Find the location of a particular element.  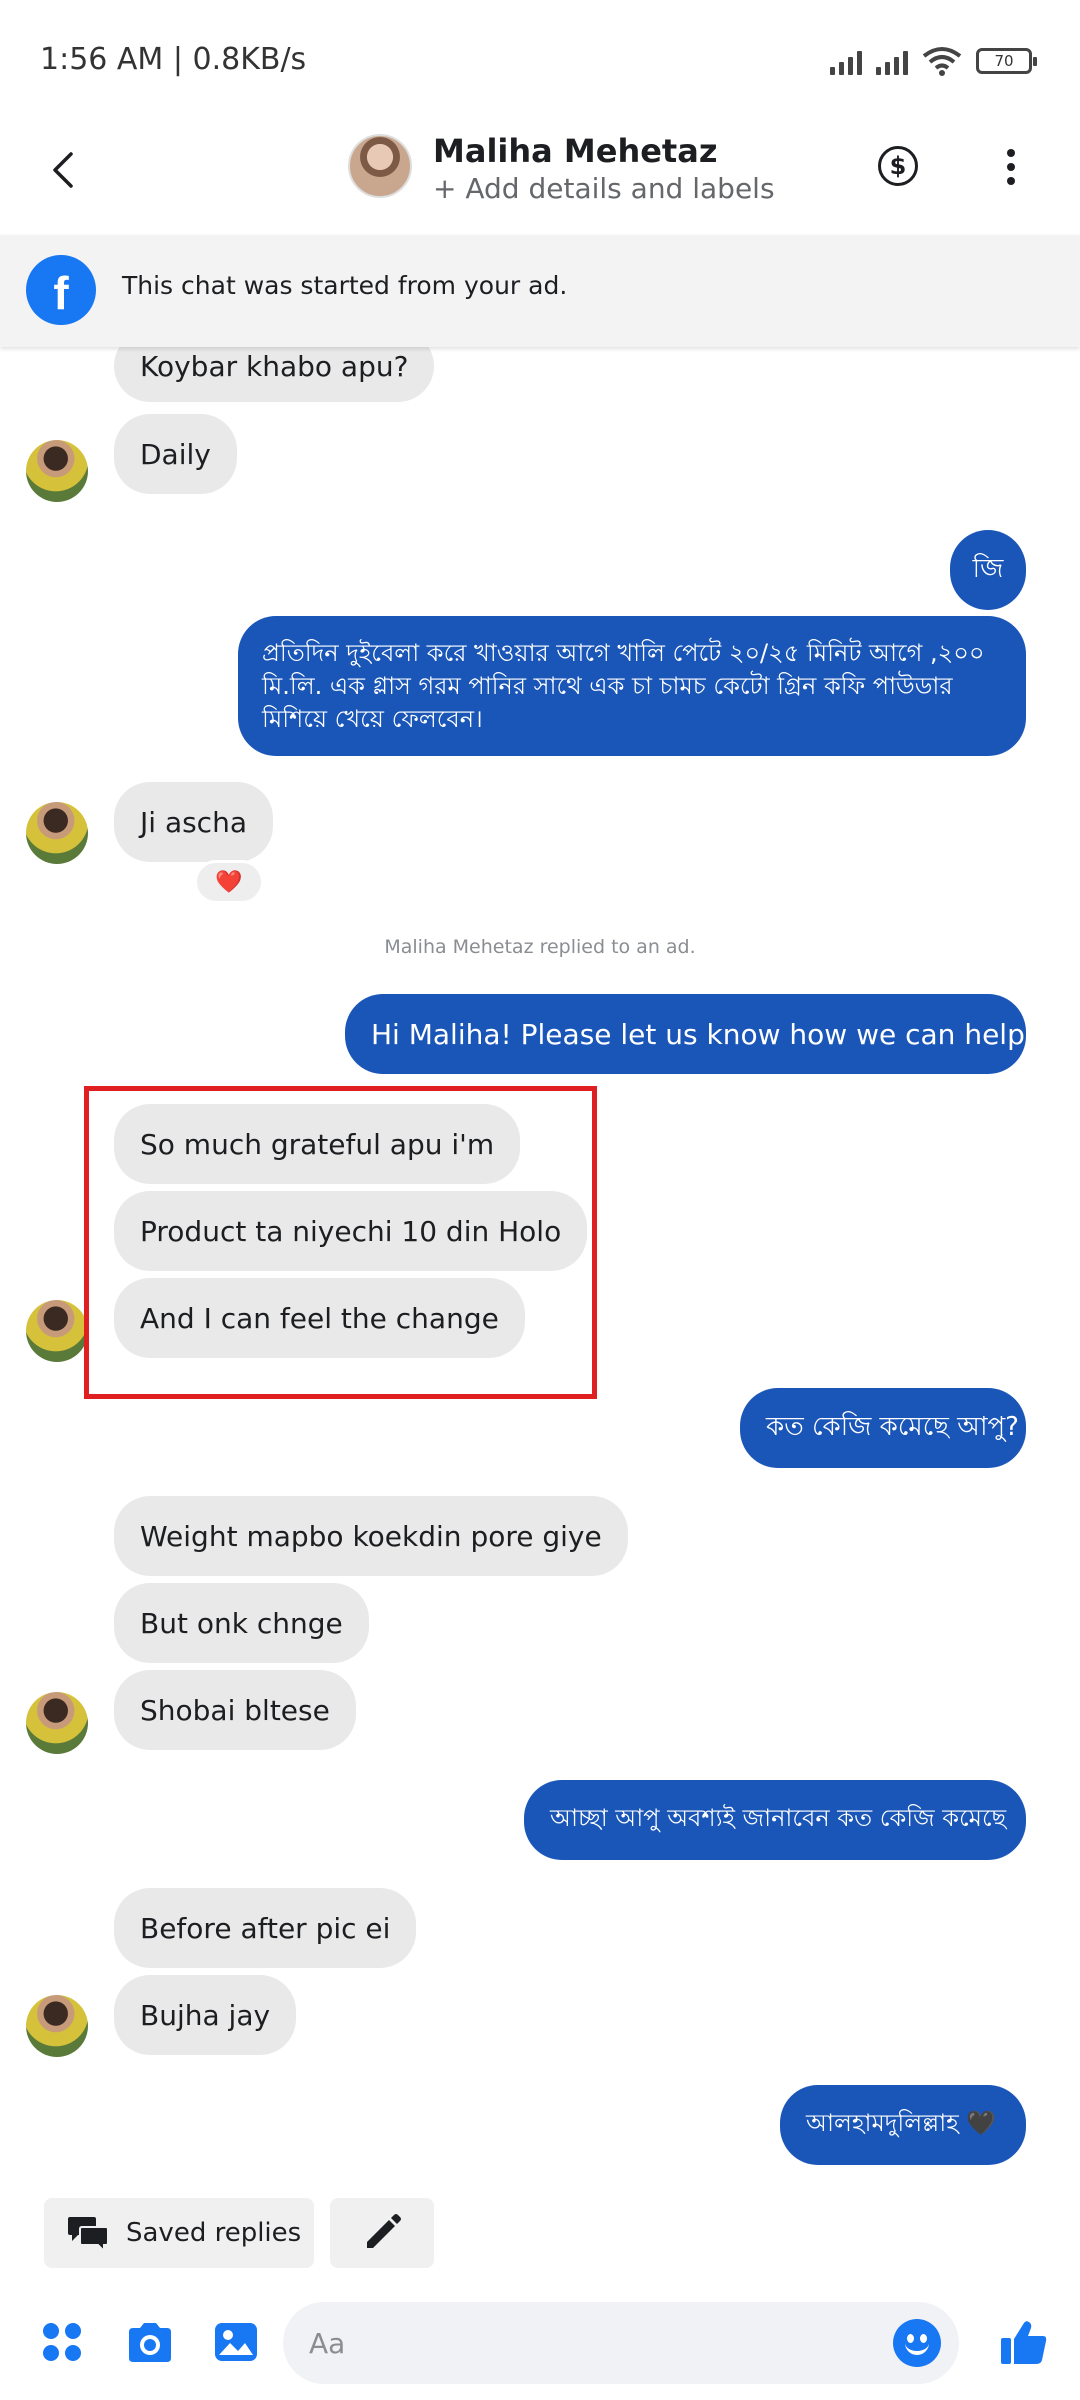

like-button is located at coordinates (1024, 2342).